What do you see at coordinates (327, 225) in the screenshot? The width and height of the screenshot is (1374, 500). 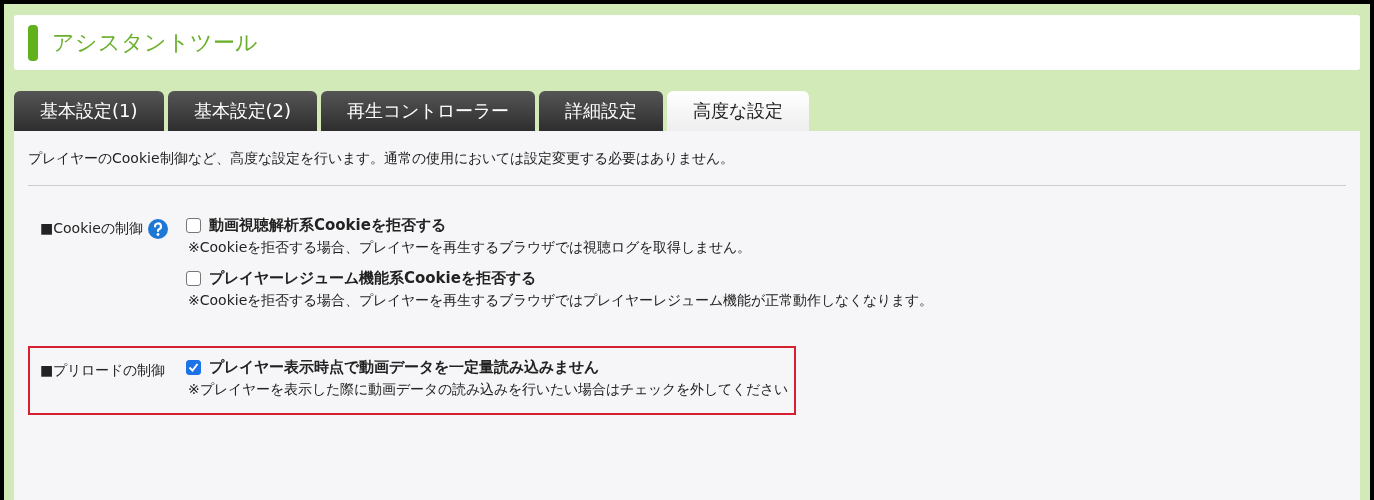 I see `checkbox-label: 動画視聴解析系Cookieを拒否する` at bounding box center [327, 225].